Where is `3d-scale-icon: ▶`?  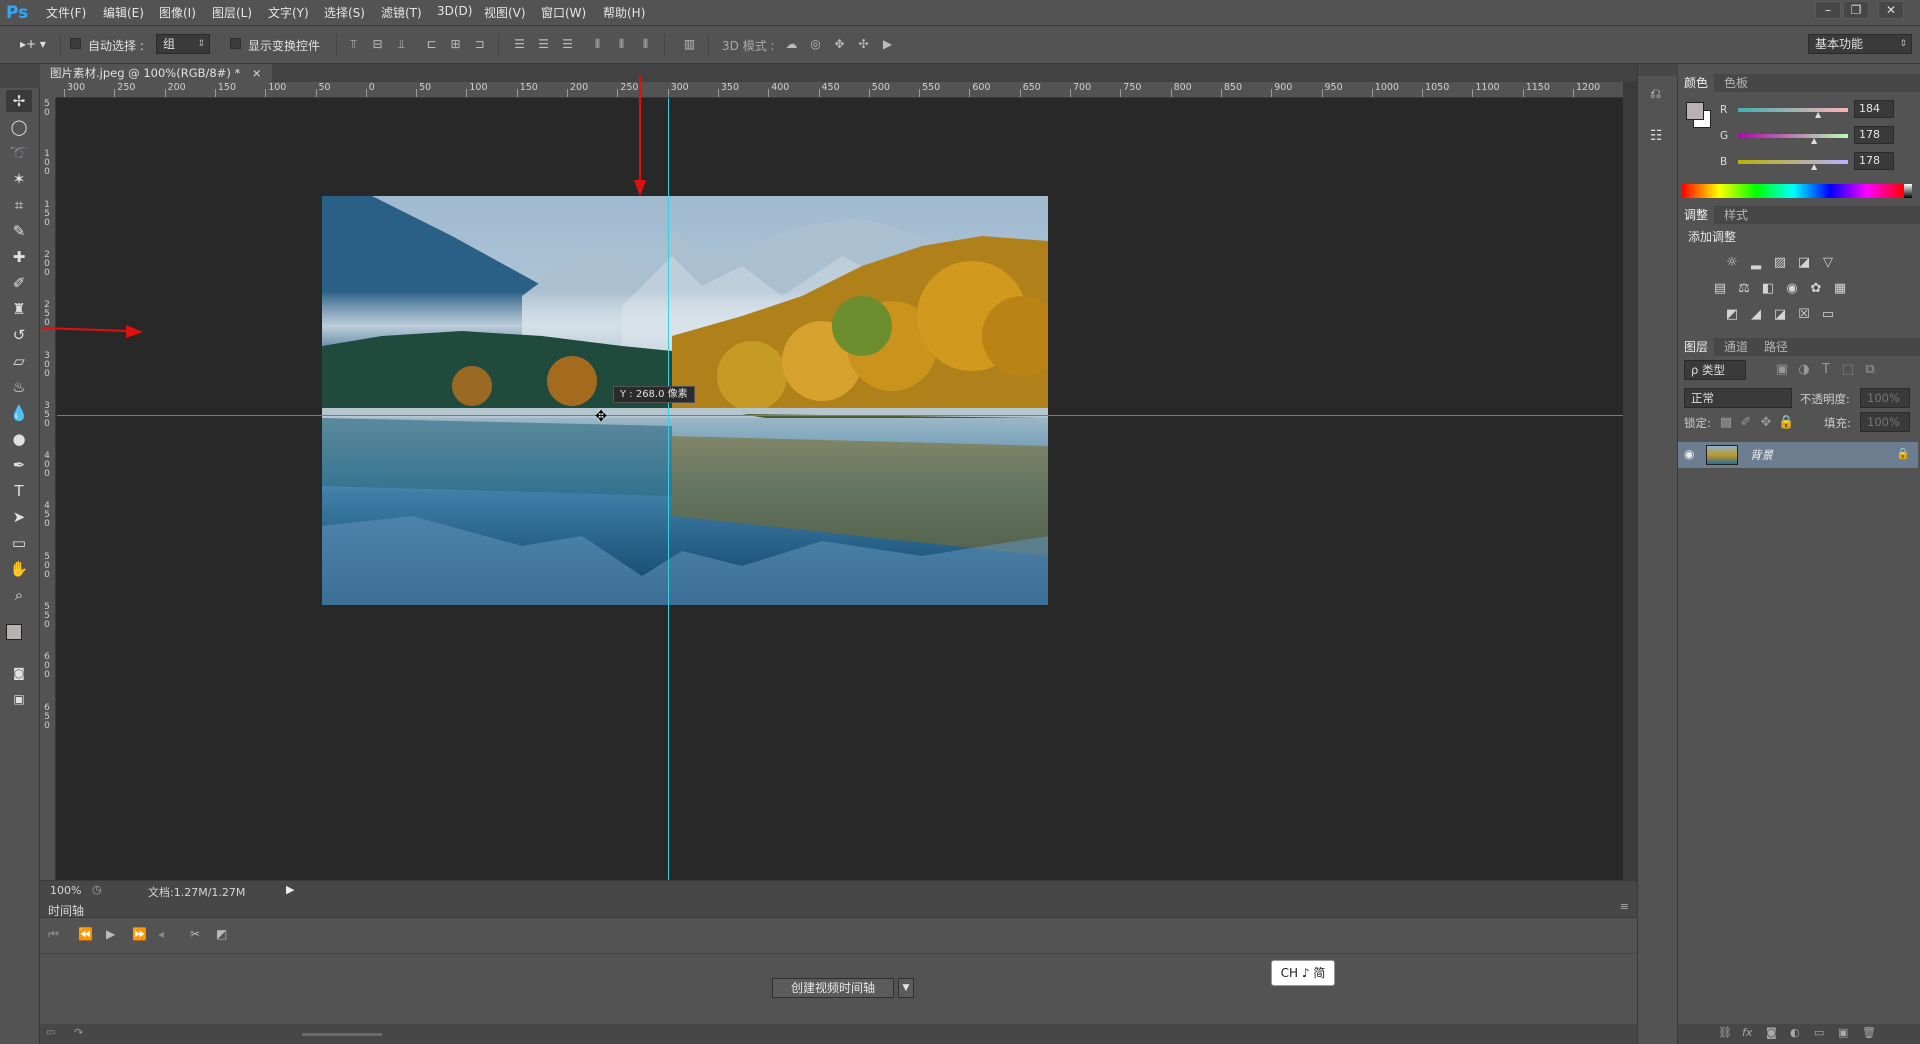
3d-scale-icon: ▶ is located at coordinates (887, 44).